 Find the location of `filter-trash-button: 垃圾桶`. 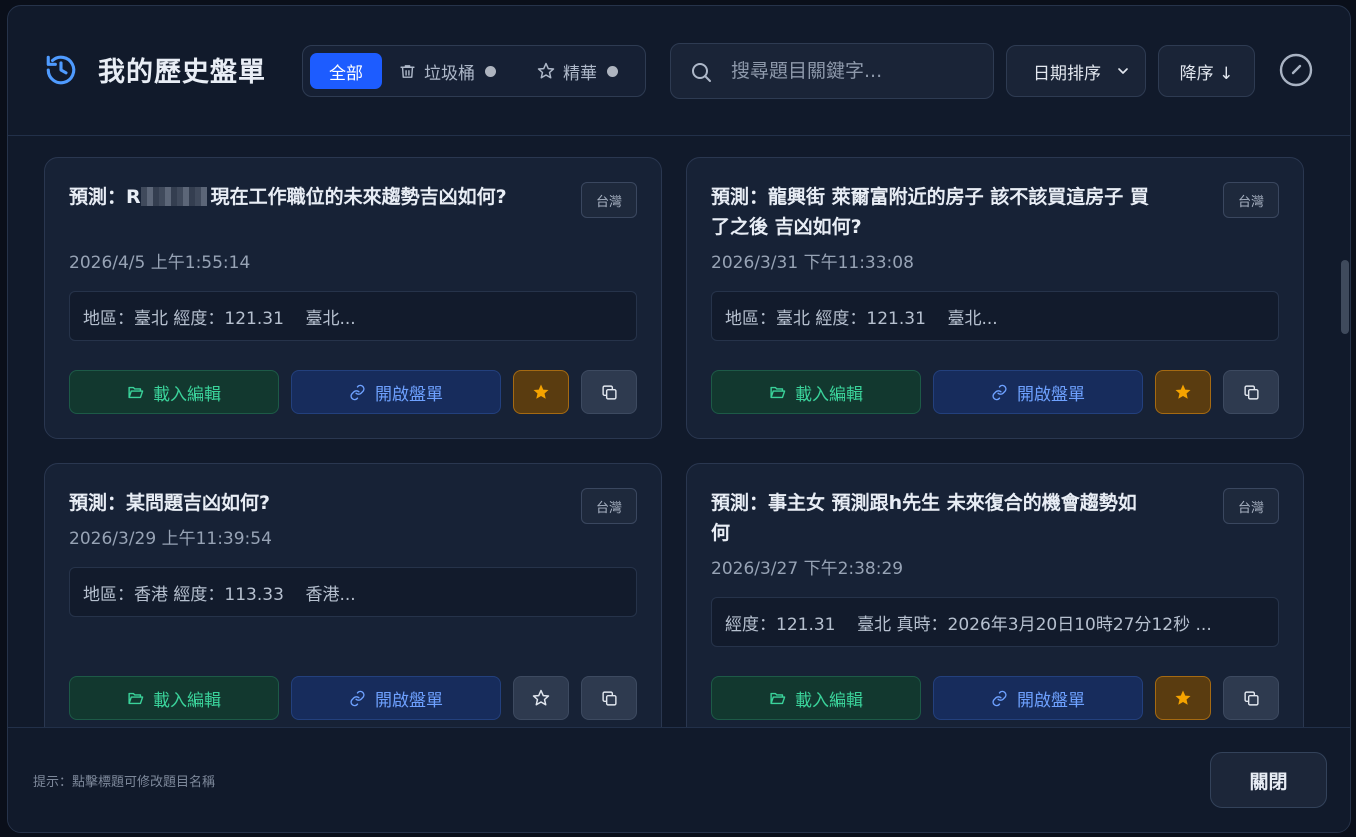

filter-trash-button: 垃圾桶 is located at coordinates (455, 71).